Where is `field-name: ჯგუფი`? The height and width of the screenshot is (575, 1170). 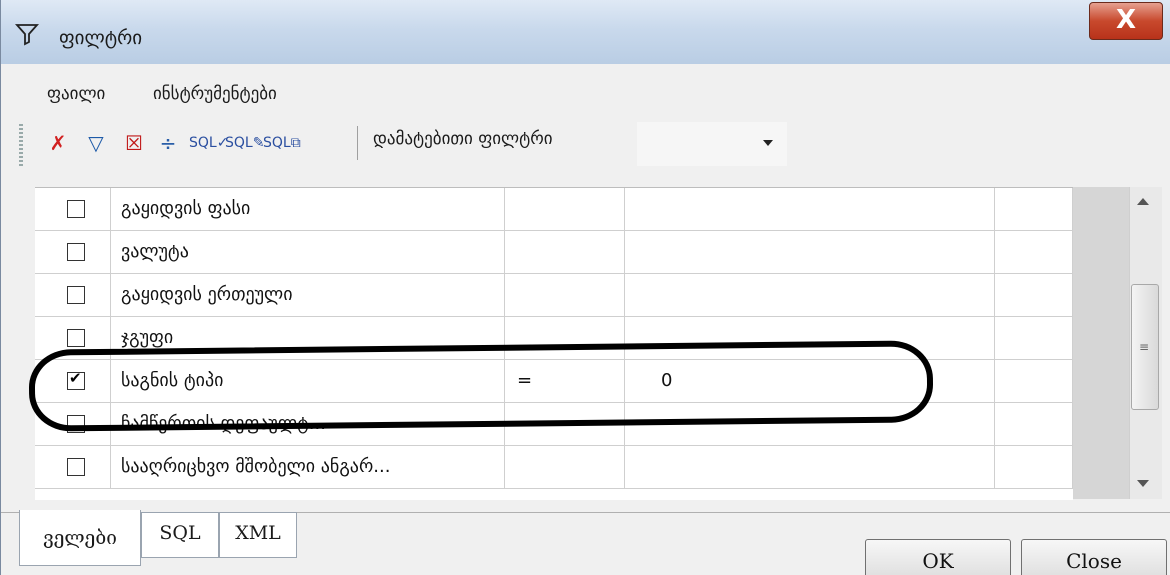 field-name: ჯგუფი is located at coordinates (147, 337).